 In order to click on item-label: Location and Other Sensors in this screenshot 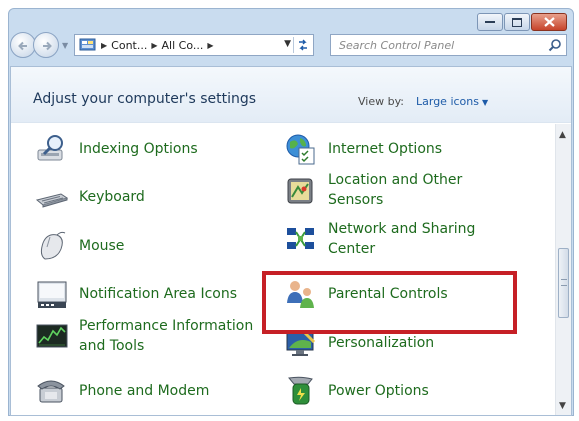, I will do `click(395, 190)`.